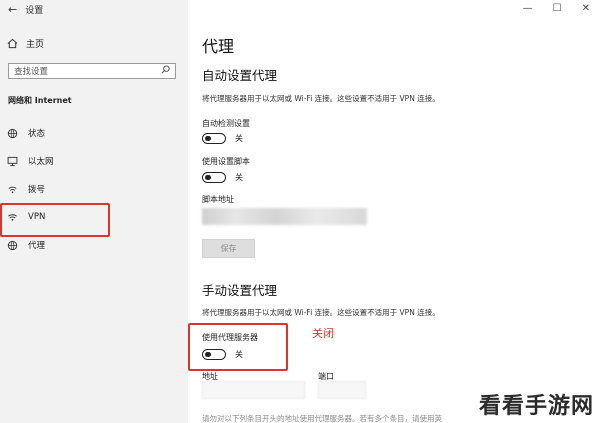 The image size is (600, 423). Describe the element at coordinates (12, 44) in the screenshot. I see `home-icon` at that location.